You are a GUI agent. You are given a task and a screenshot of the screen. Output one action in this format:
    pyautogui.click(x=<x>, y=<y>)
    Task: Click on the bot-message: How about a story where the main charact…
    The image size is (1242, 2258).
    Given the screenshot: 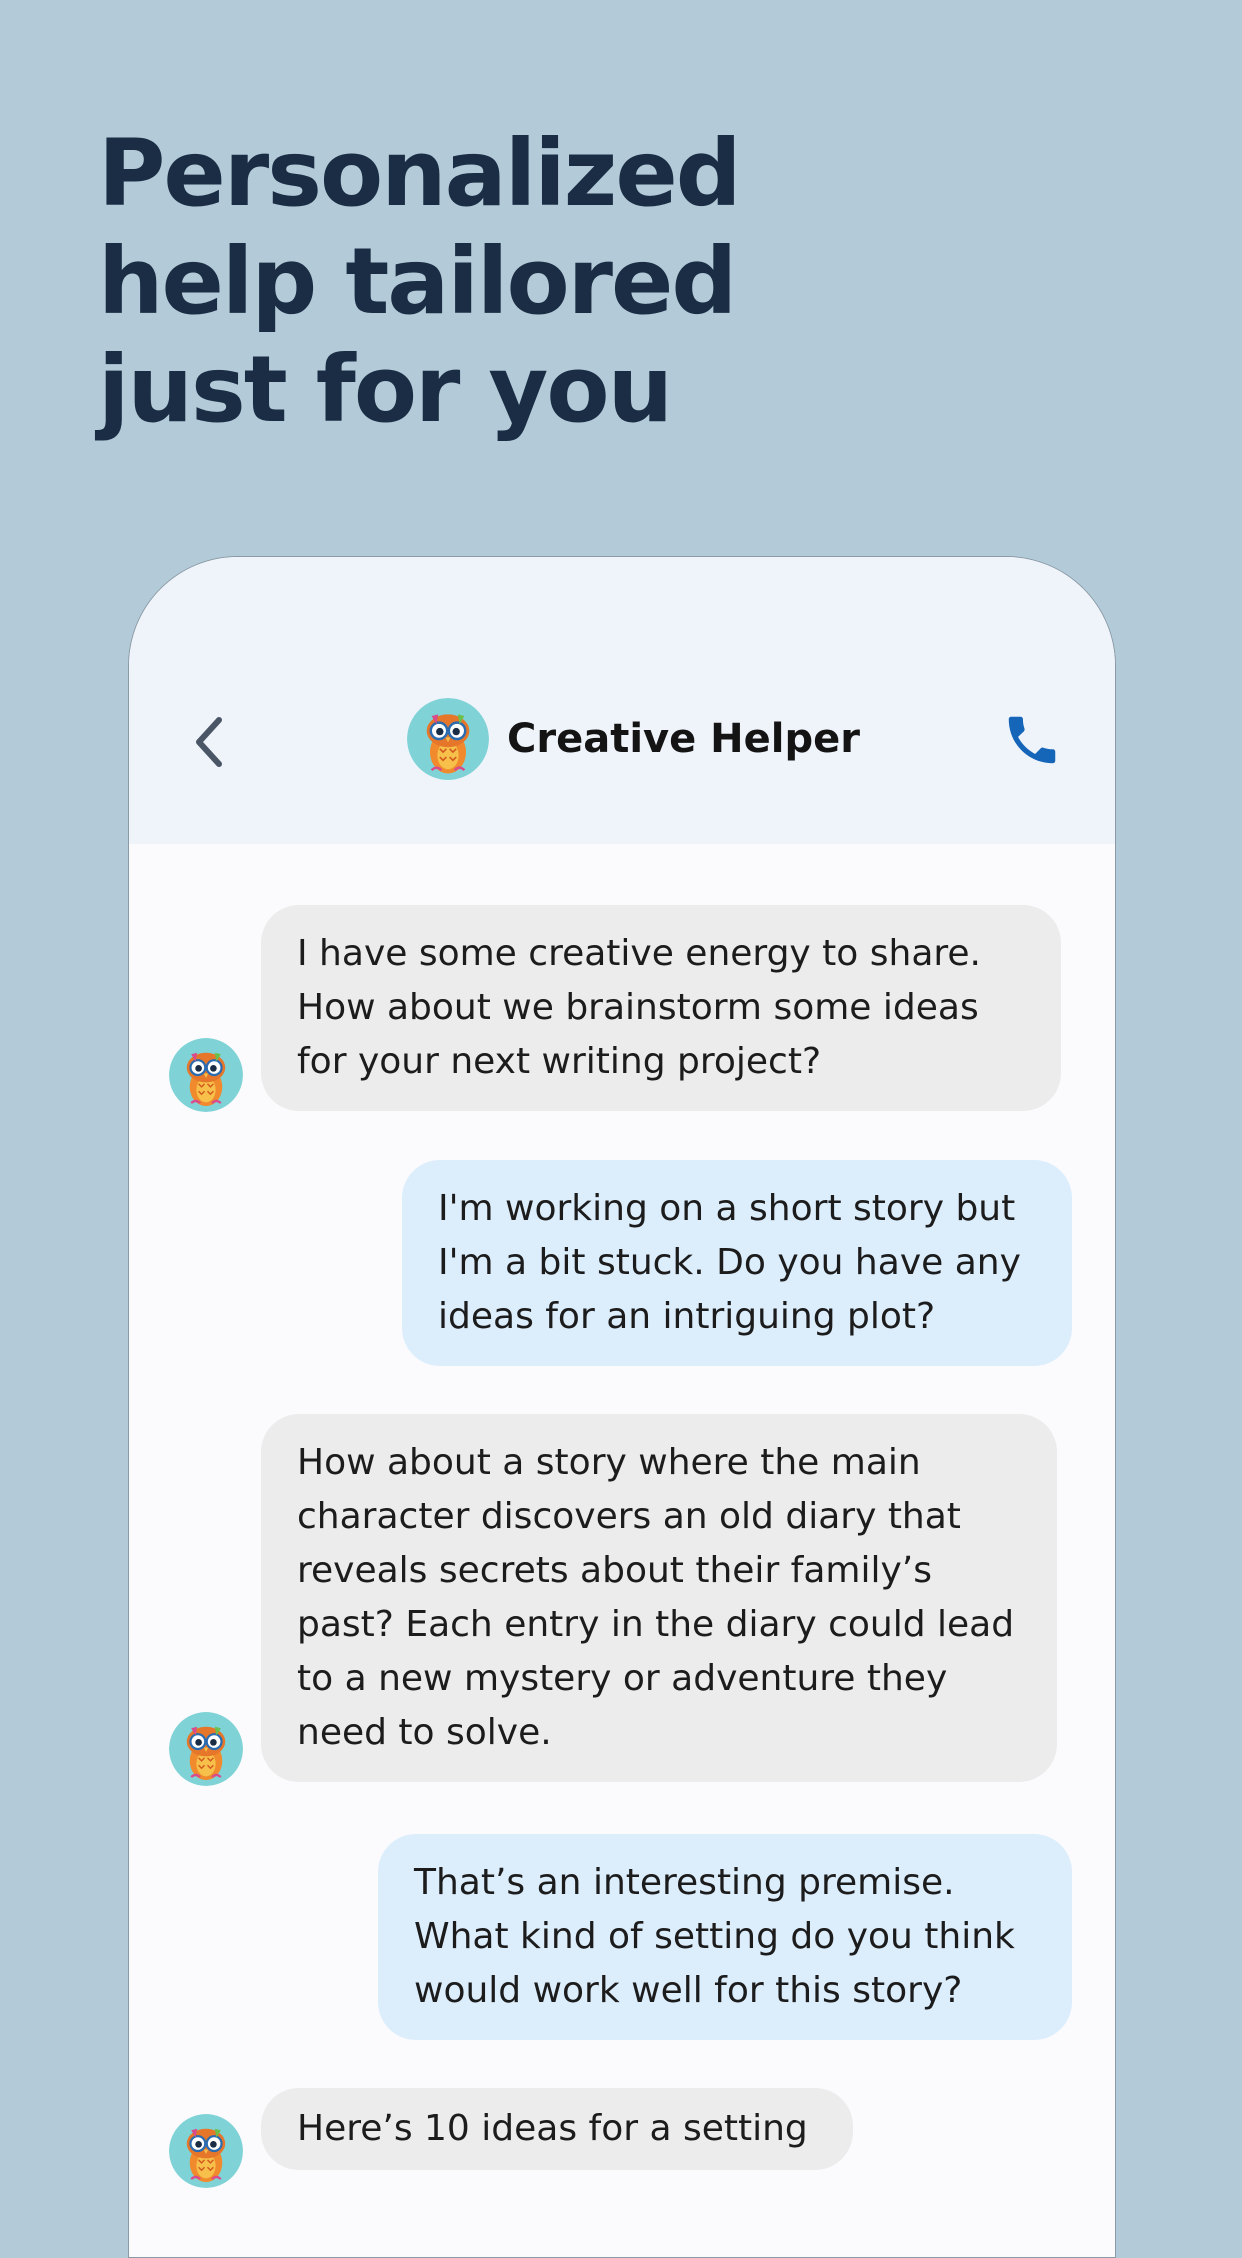 What is the action you would take?
    pyautogui.click(x=659, y=1598)
    